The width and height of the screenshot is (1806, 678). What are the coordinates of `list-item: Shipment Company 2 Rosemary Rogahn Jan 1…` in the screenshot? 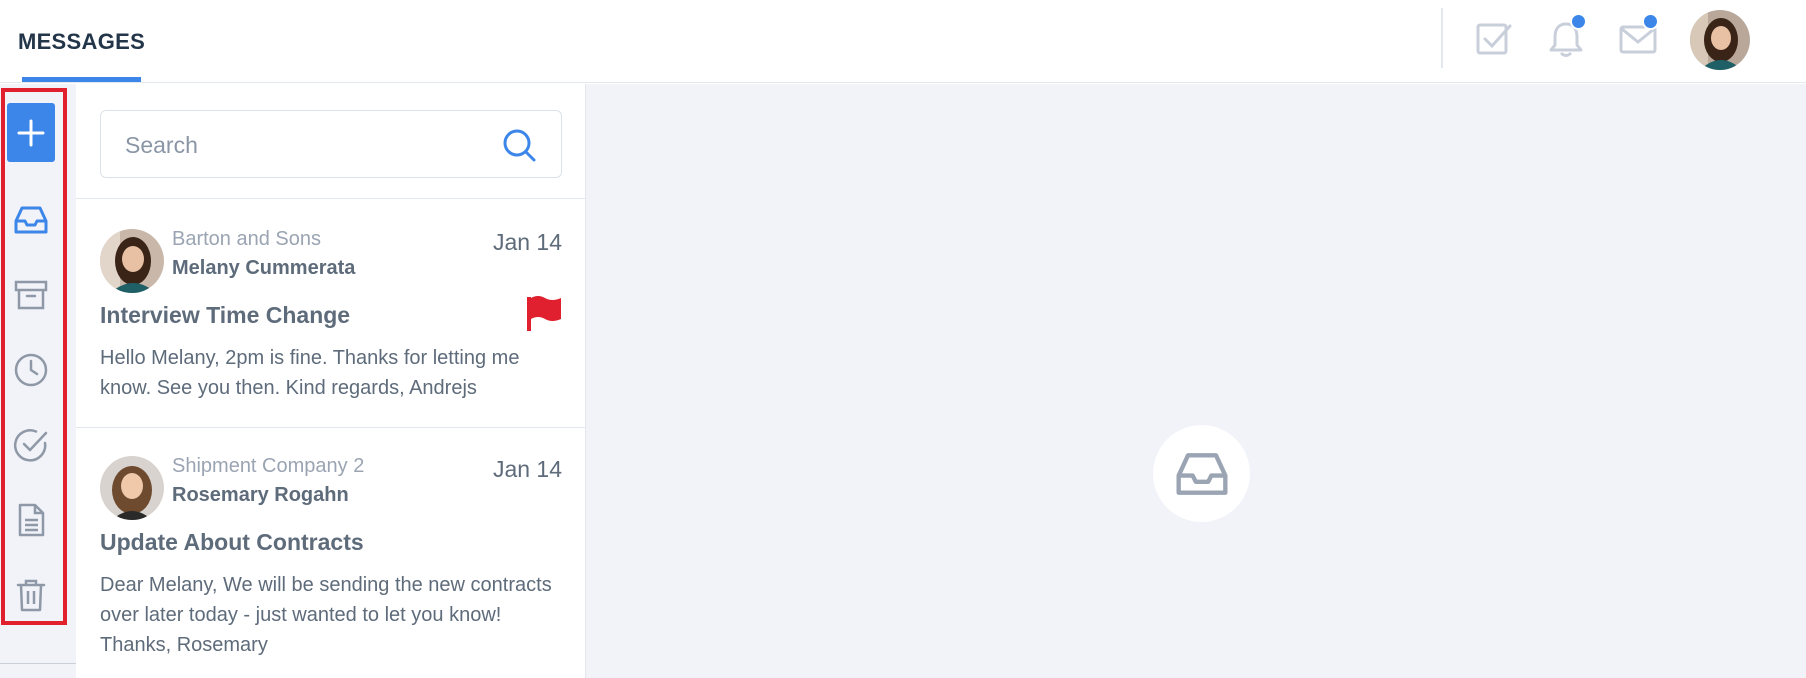 It's located at (331, 553).